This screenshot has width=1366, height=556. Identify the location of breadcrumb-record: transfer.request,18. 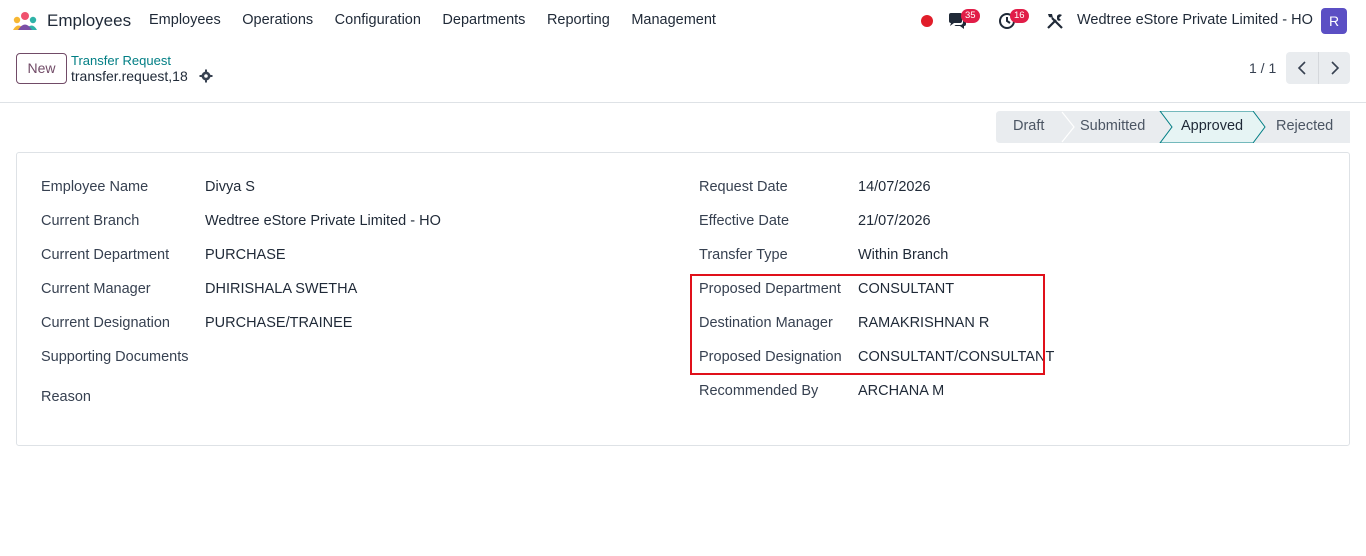
(129, 76).